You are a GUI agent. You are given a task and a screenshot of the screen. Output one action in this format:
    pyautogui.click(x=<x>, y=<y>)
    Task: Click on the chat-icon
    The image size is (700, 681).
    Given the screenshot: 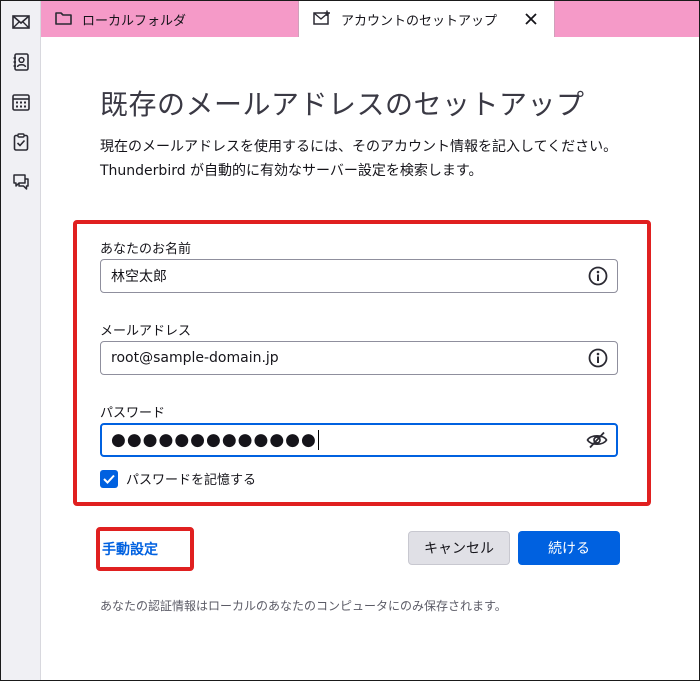 What is the action you would take?
    pyautogui.click(x=21, y=182)
    